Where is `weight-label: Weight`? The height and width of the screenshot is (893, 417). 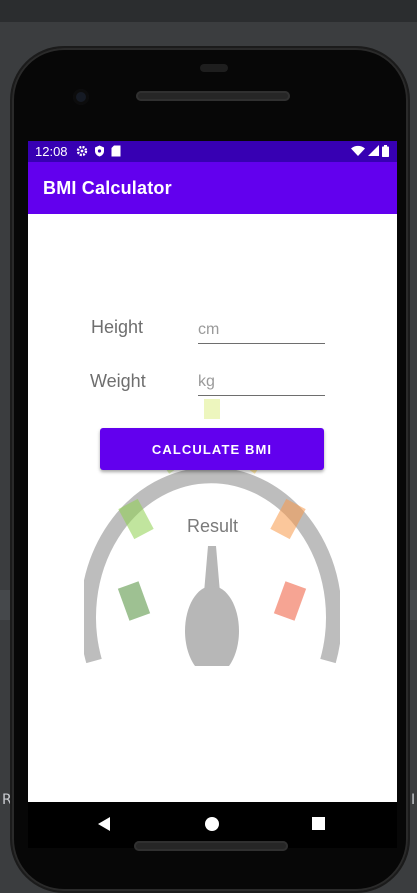
weight-label: Weight is located at coordinates (118, 381).